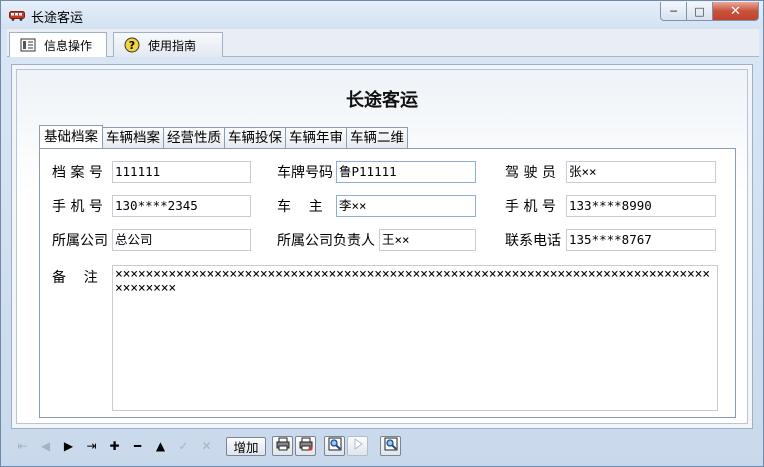  I want to click on add-button: 增加, so click(246, 446).